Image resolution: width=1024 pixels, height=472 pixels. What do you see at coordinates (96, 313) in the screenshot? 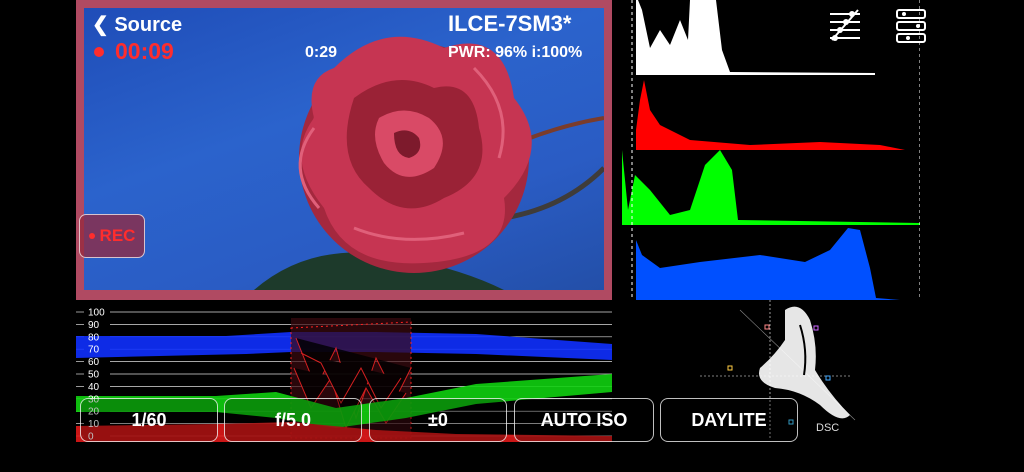
I see `waveform-scale-label: 100` at bounding box center [96, 313].